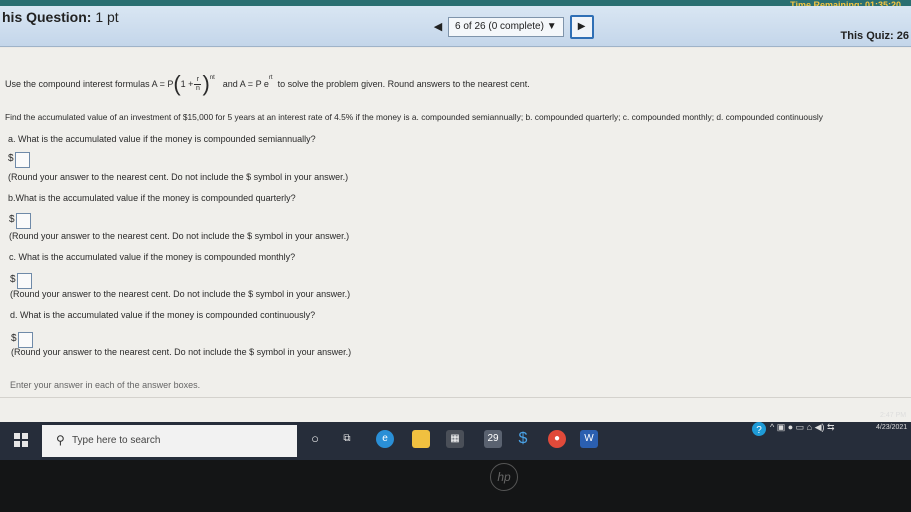 Image resolution: width=911 pixels, height=512 pixels. Describe the element at coordinates (455, 486) in the screenshot. I see `laptop-bezel` at that location.